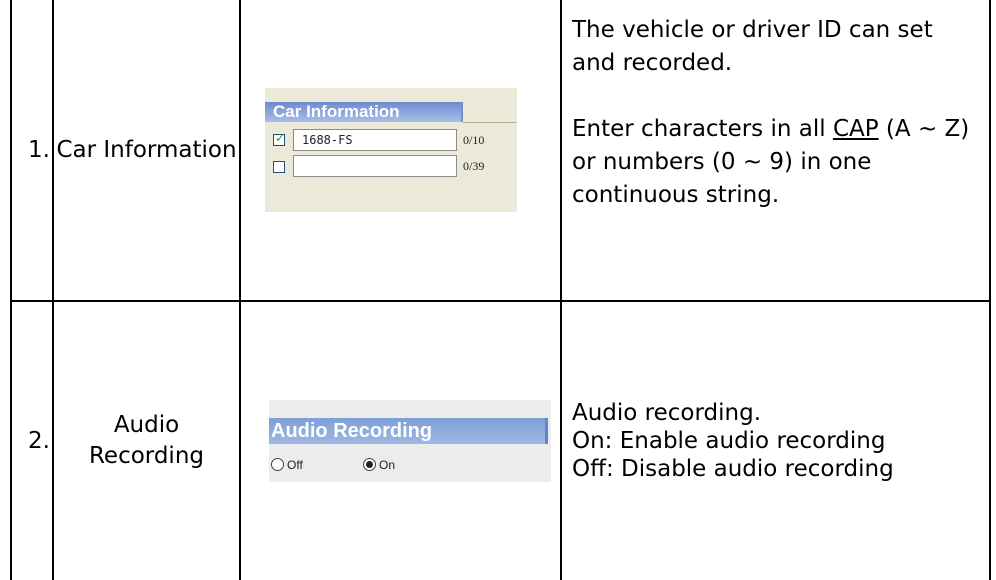 The image size is (996, 580). Describe the element at coordinates (352, 431) in the screenshot. I see `panel-title: Audio Recording` at that location.